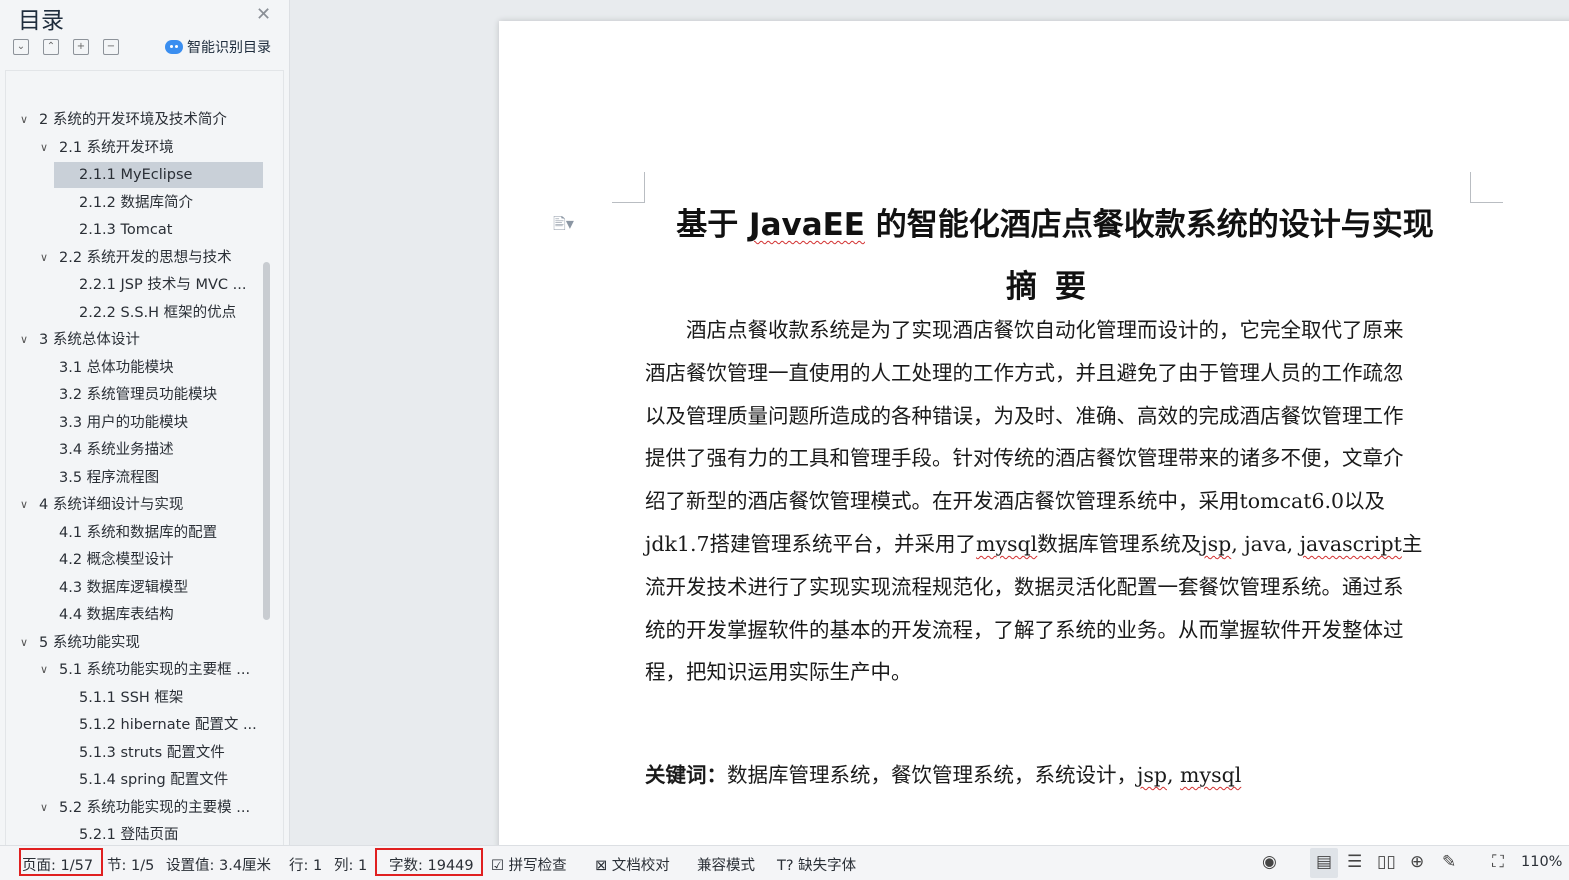  What do you see at coordinates (1024, 415) in the screenshot?
I see `line-text: 以及管理质量问题所造成的各种错误，为及时、准确、高效的完成酒店餐饮管理工作` at bounding box center [1024, 415].